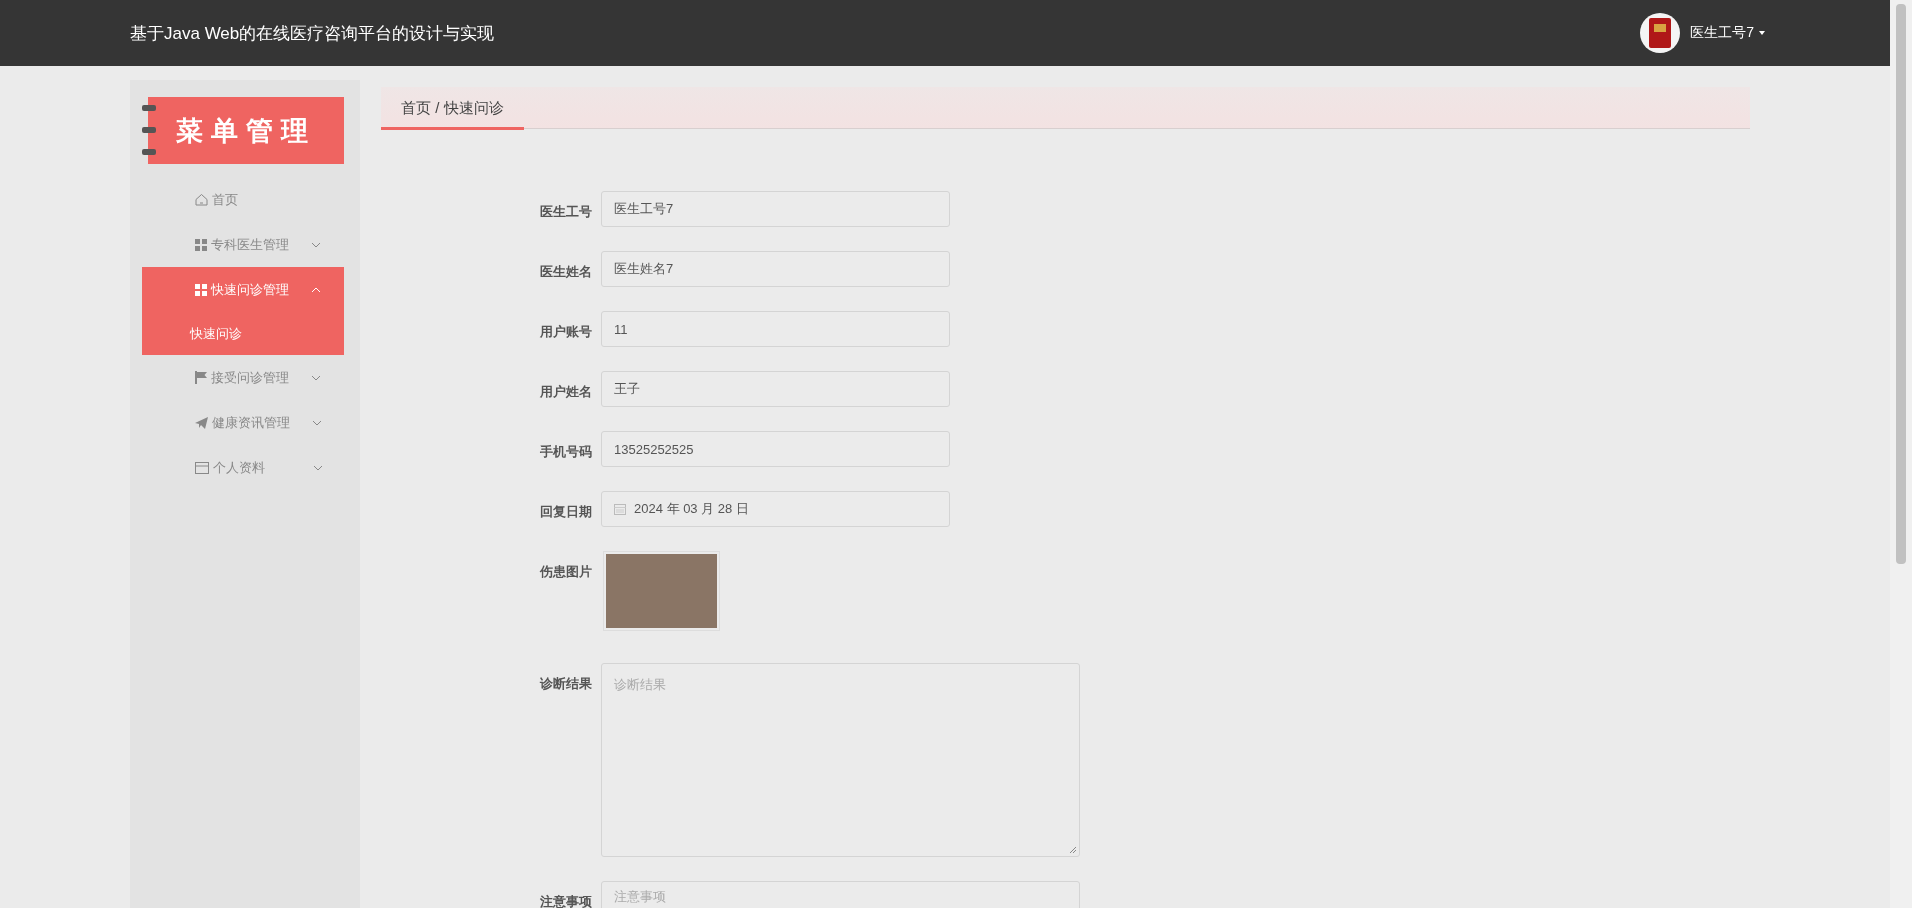  What do you see at coordinates (1660, 33) in the screenshot?
I see `avatar-icon` at bounding box center [1660, 33].